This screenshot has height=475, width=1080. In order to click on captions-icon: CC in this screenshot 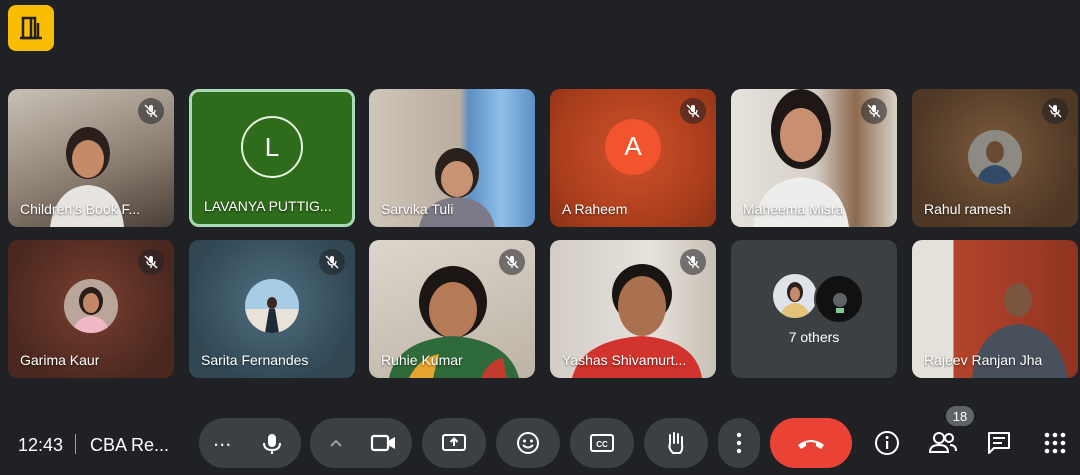, I will do `click(602, 443)`.